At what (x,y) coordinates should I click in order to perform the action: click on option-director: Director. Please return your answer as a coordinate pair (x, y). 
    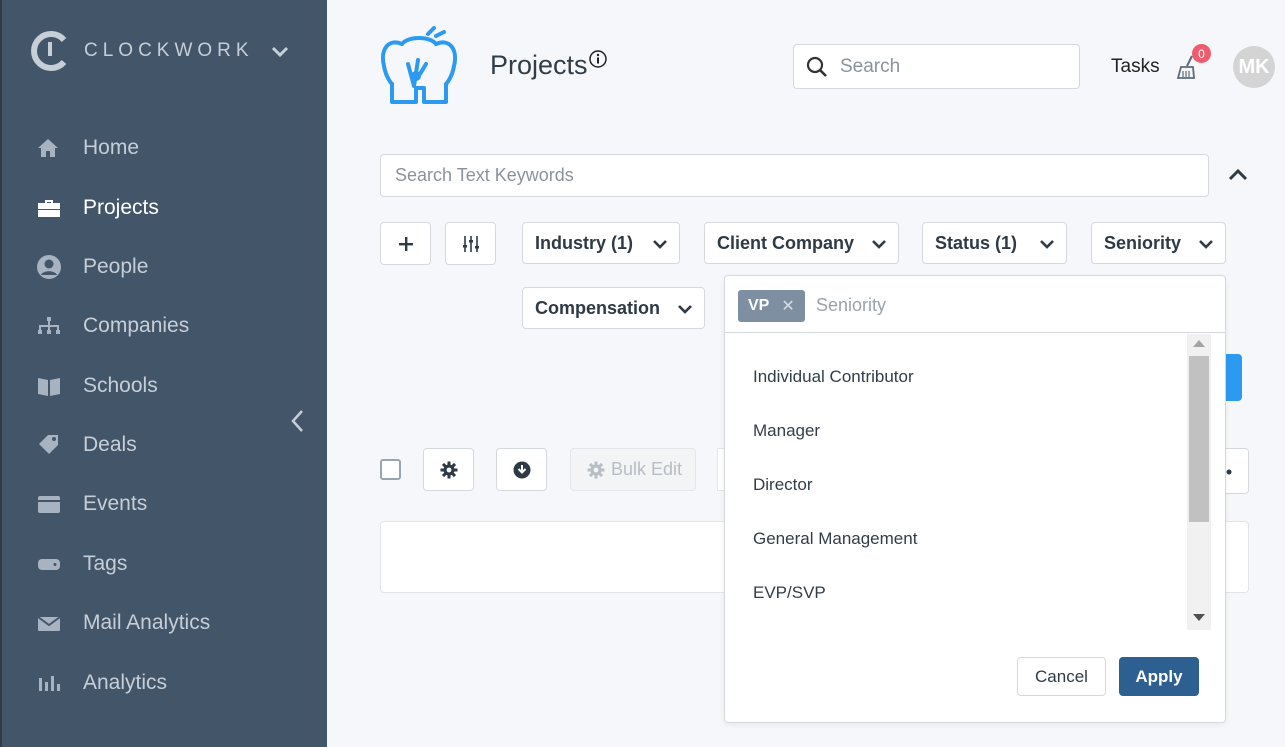
    Looking at the image, I should click on (783, 485).